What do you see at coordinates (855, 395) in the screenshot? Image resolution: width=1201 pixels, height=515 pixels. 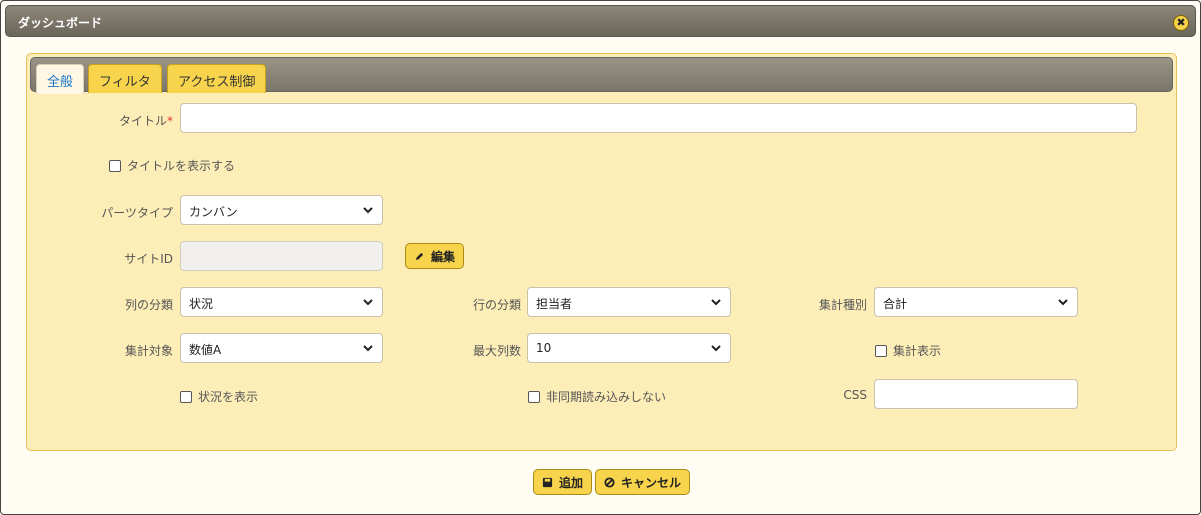 I see `css-label: CSS` at bounding box center [855, 395].